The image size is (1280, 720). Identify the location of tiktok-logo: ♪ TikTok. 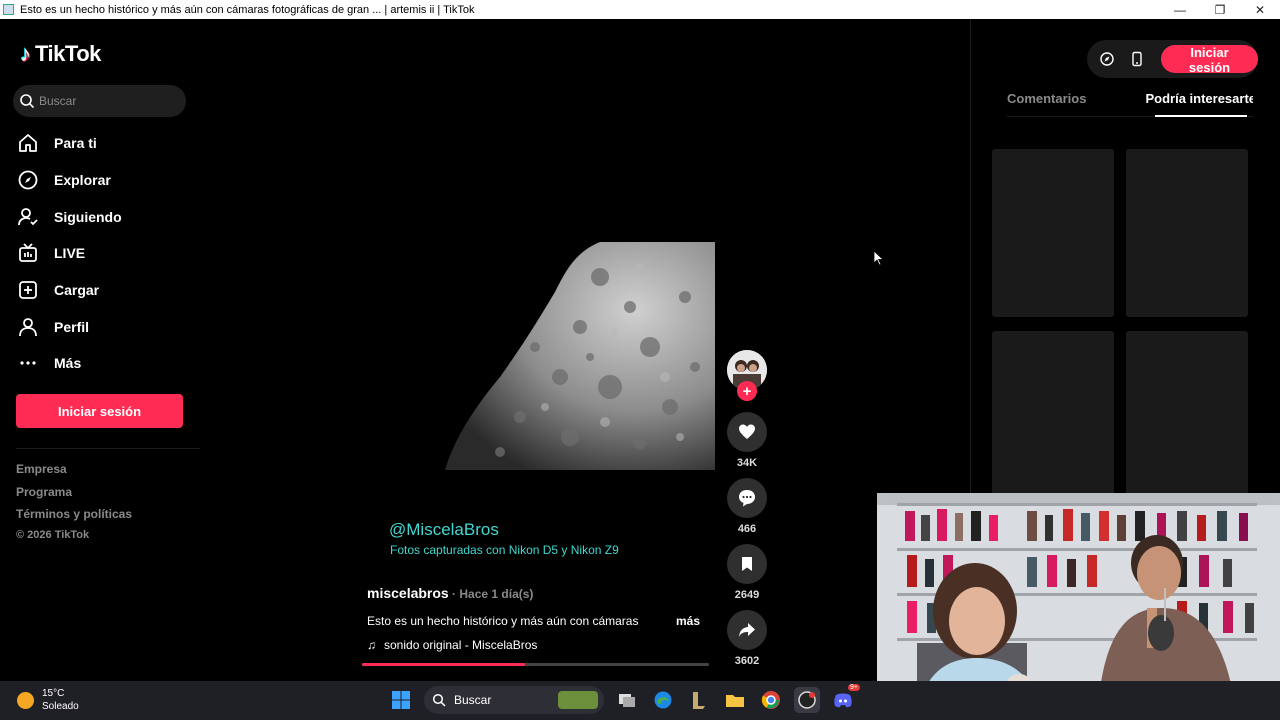
(60, 54).